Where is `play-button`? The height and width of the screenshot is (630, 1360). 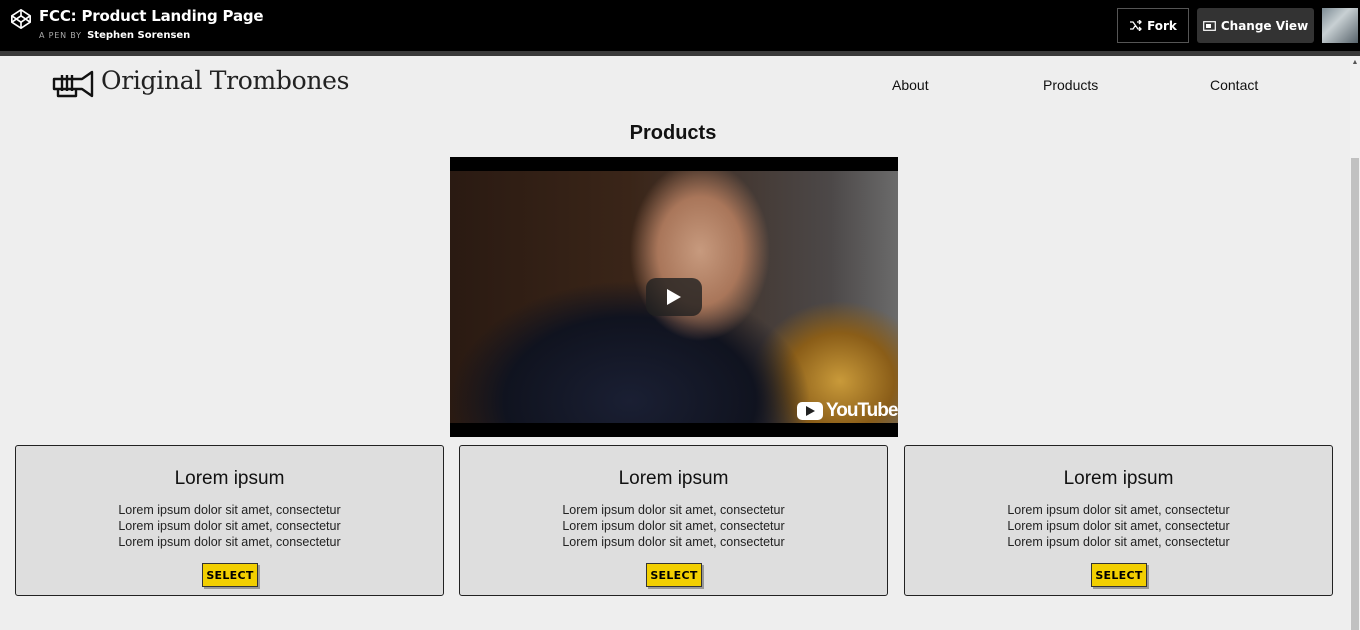 play-button is located at coordinates (674, 297).